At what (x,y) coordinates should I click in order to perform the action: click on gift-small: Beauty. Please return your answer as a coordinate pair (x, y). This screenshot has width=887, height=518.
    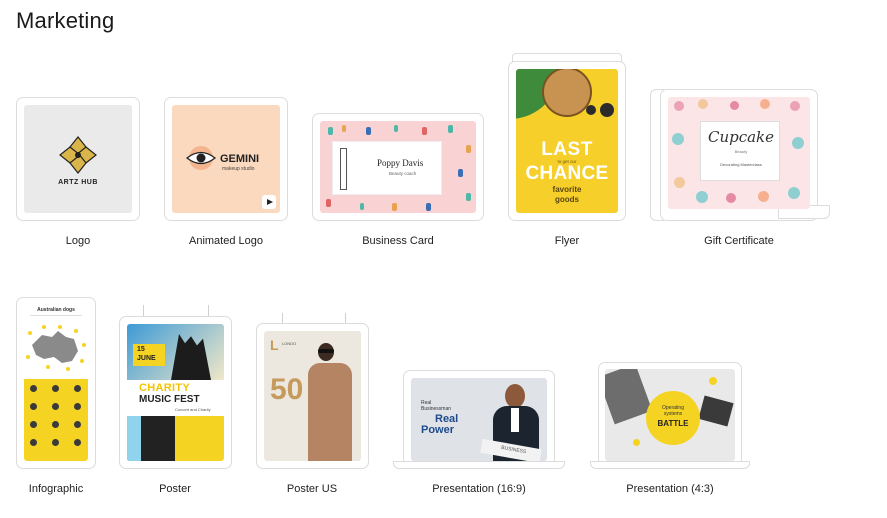
    Looking at the image, I should click on (741, 151).